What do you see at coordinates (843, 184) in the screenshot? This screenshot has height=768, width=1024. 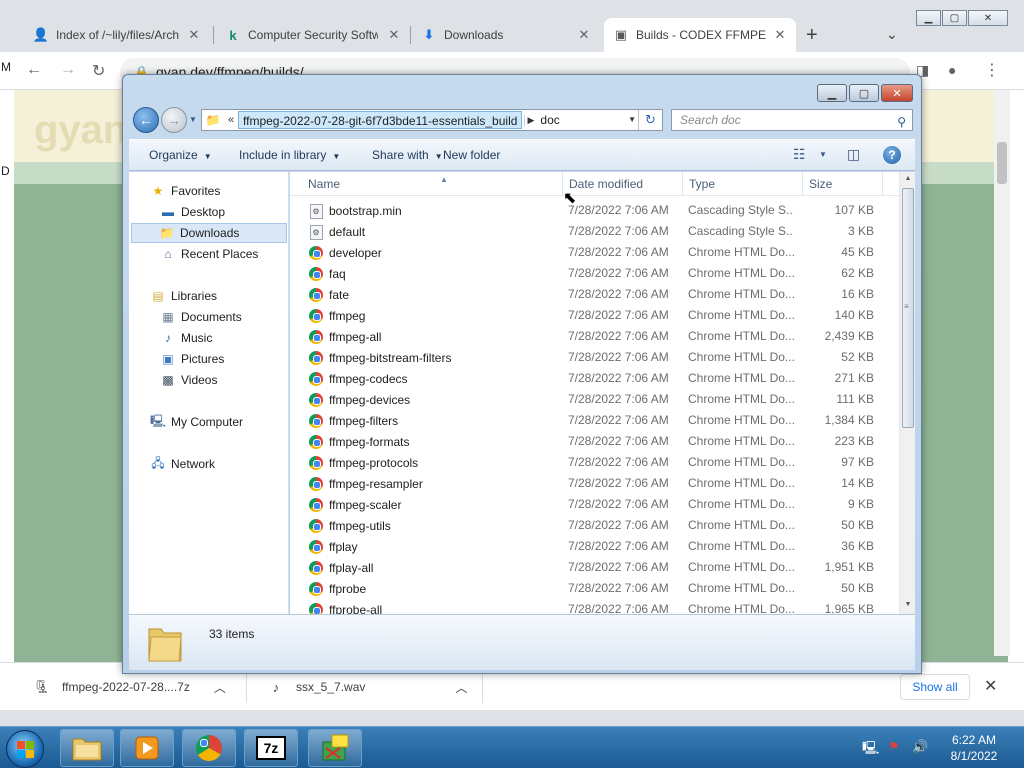 I see `column-header-size: Size` at bounding box center [843, 184].